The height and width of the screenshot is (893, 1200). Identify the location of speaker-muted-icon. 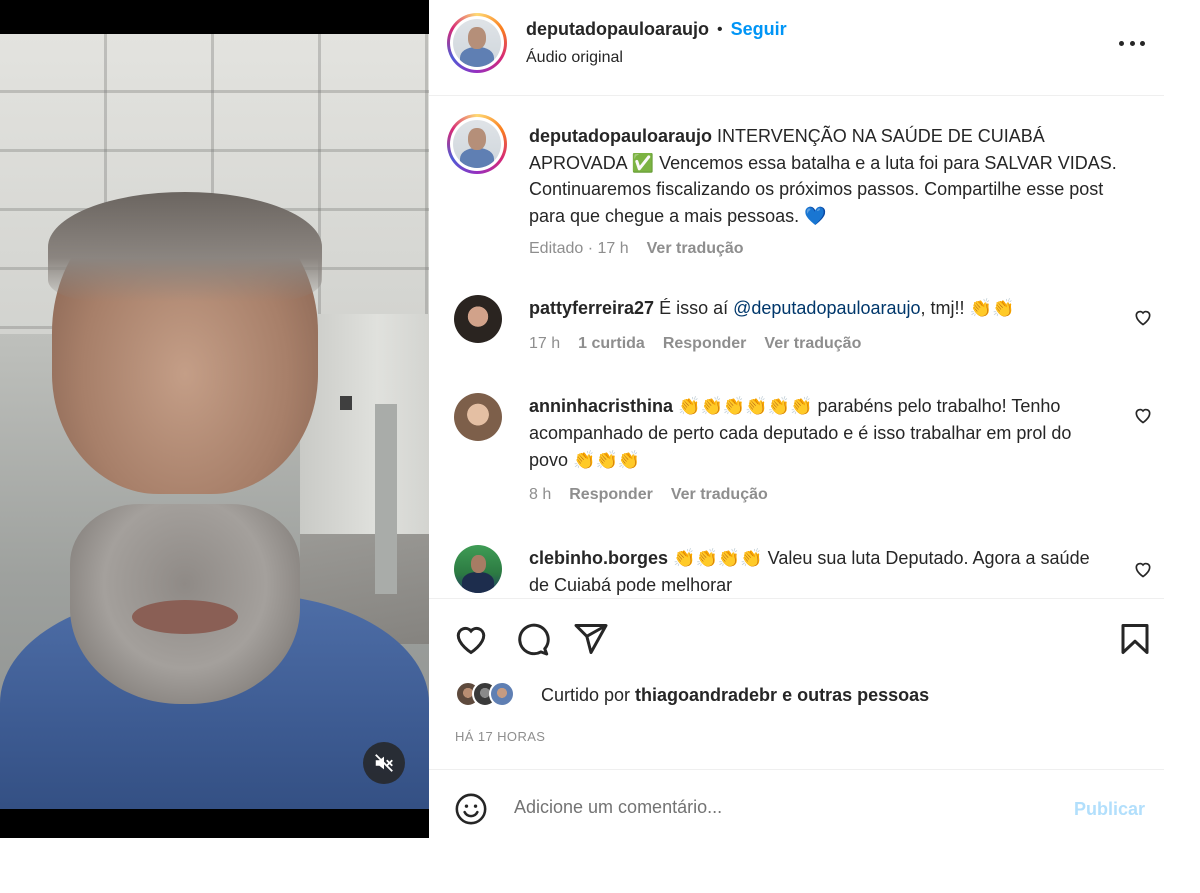
(384, 763).